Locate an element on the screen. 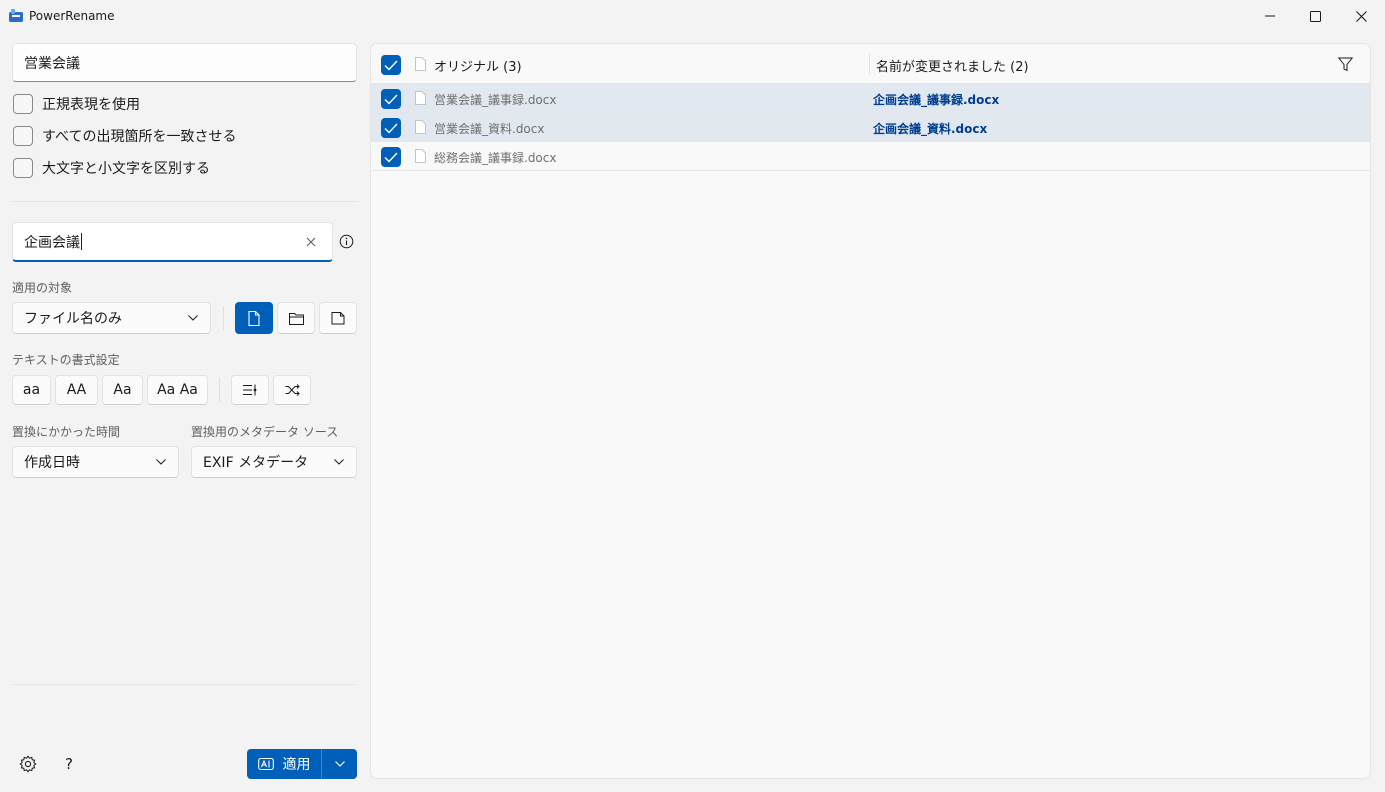 Image resolution: width=1385 pixels, height=792 pixels. file-row: 営業会議_議事録.docx 企画会議_議事録.docx is located at coordinates (870, 98).